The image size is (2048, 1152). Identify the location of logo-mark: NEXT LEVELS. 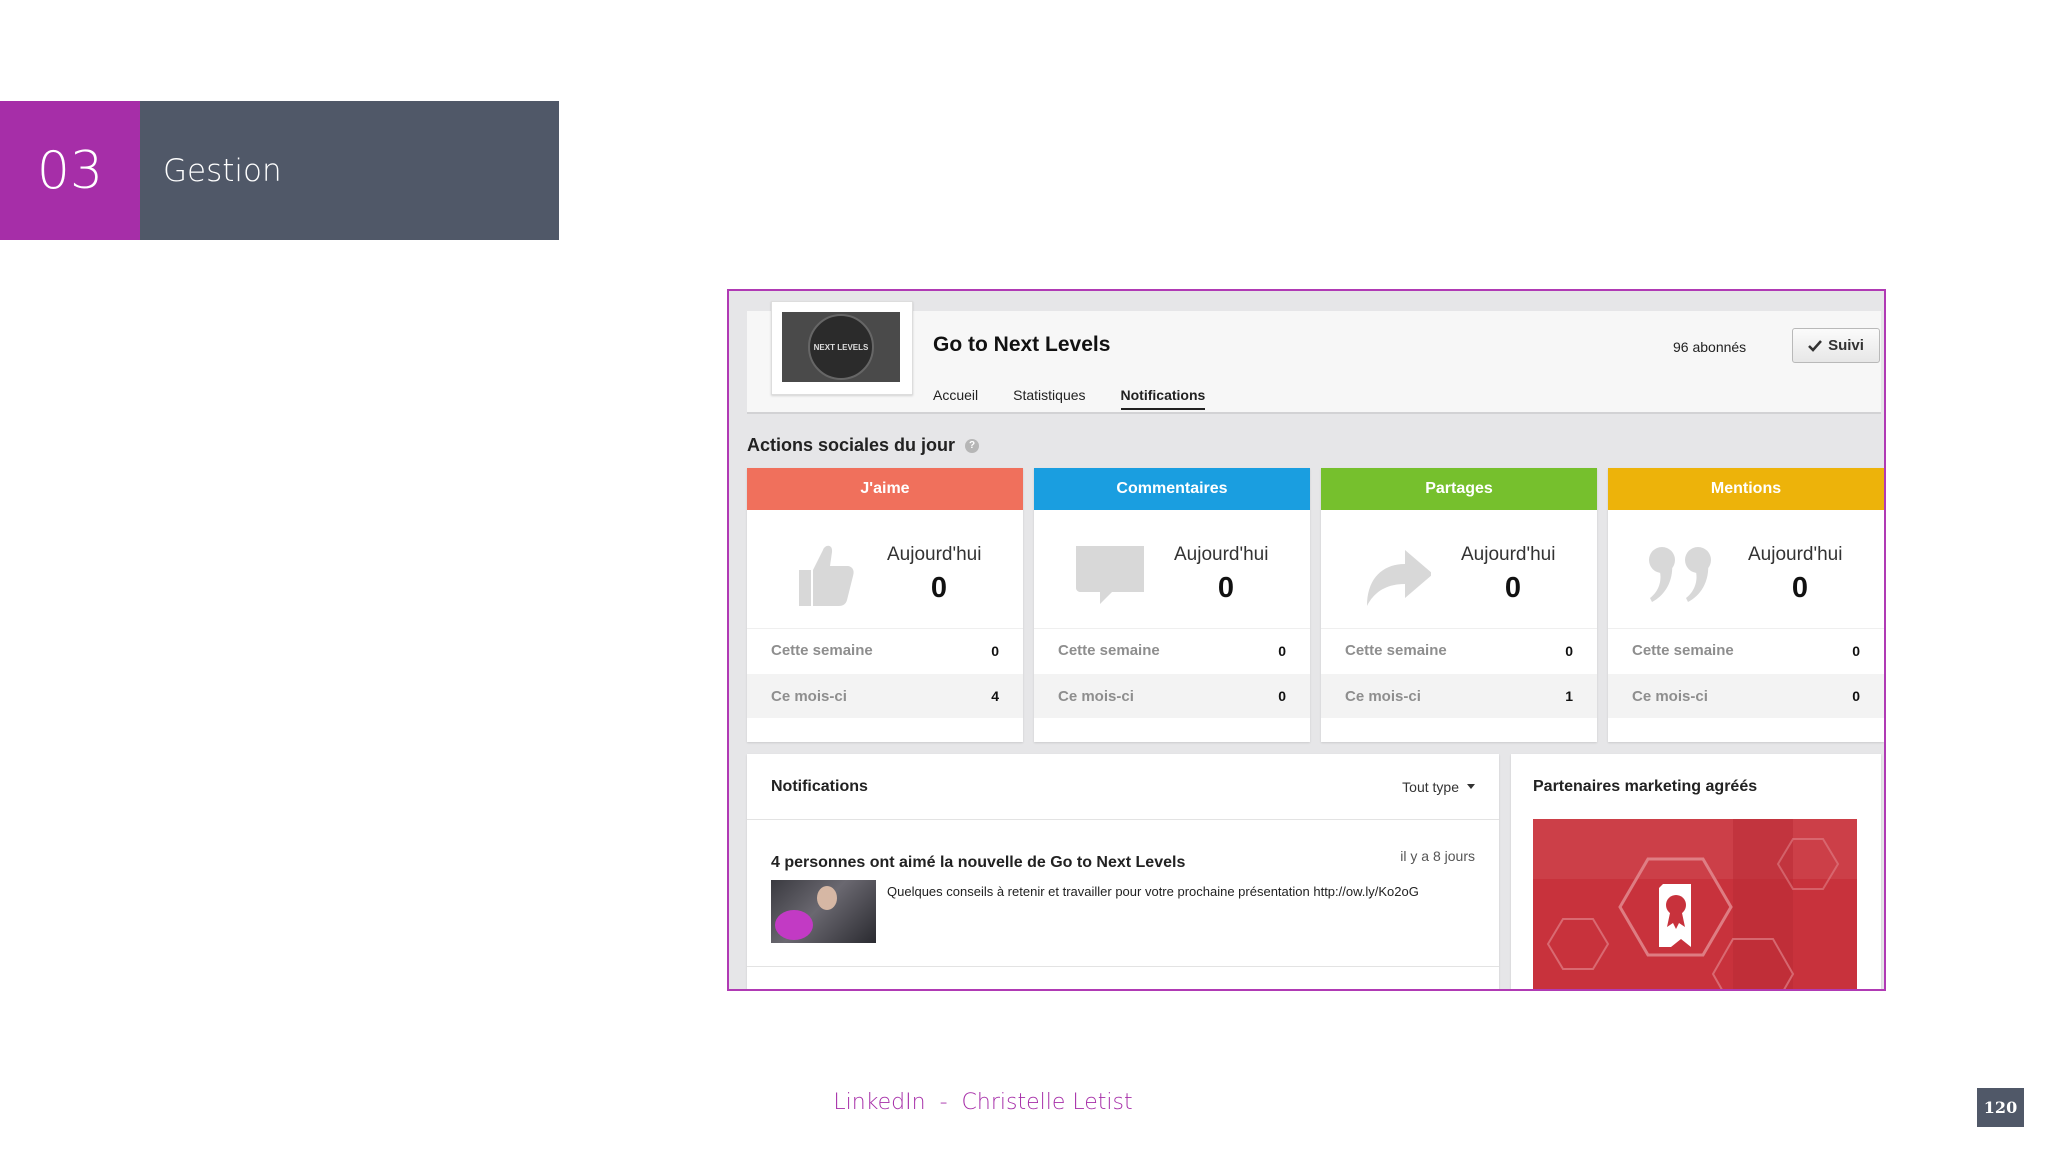
(841, 347).